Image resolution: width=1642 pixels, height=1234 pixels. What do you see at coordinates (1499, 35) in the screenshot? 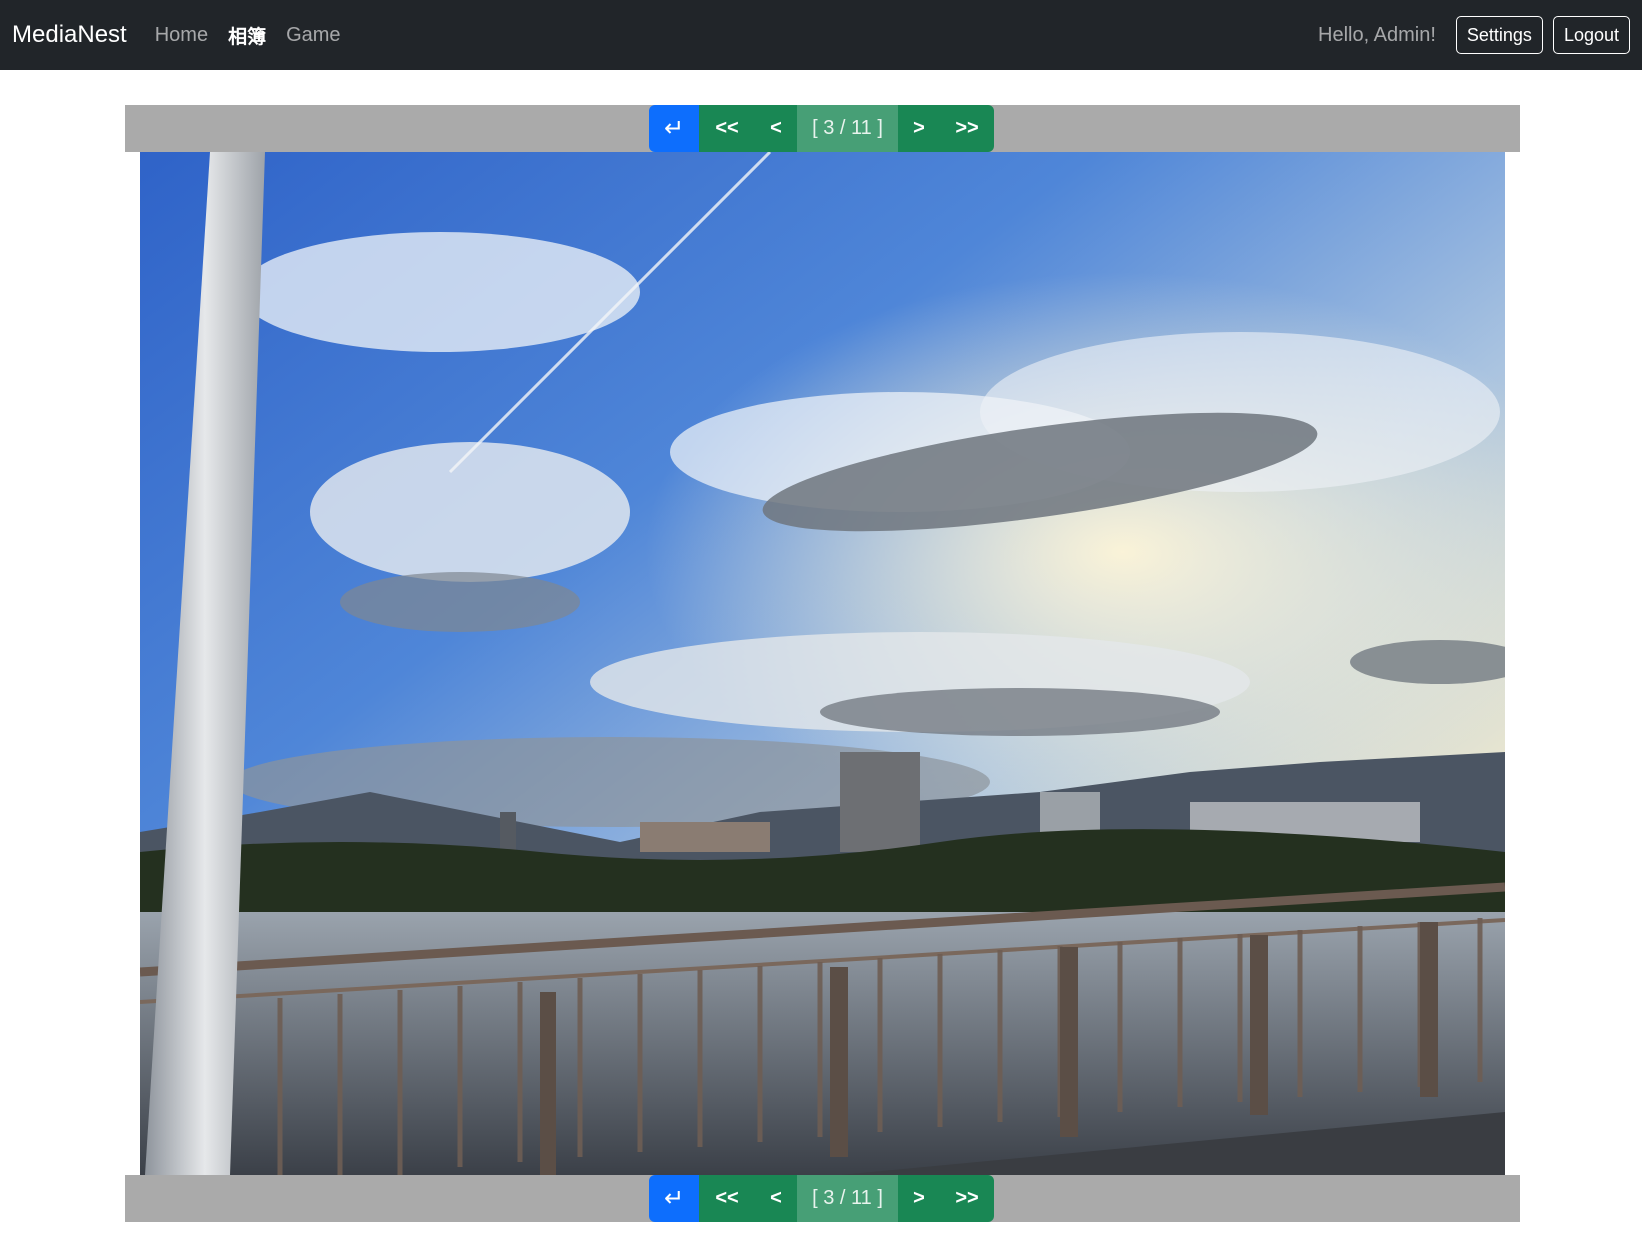
I see `settings-button: Settings` at bounding box center [1499, 35].